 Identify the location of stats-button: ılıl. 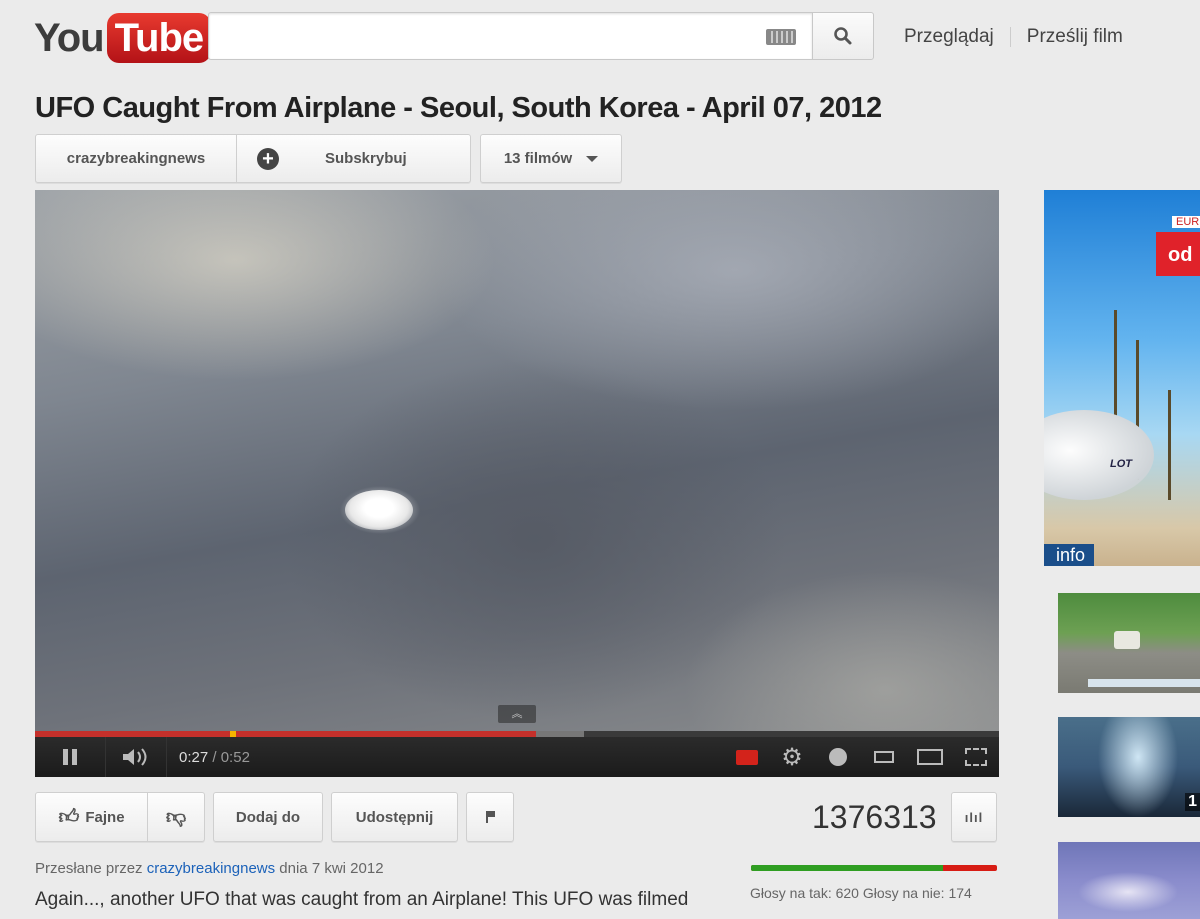
(974, 817).